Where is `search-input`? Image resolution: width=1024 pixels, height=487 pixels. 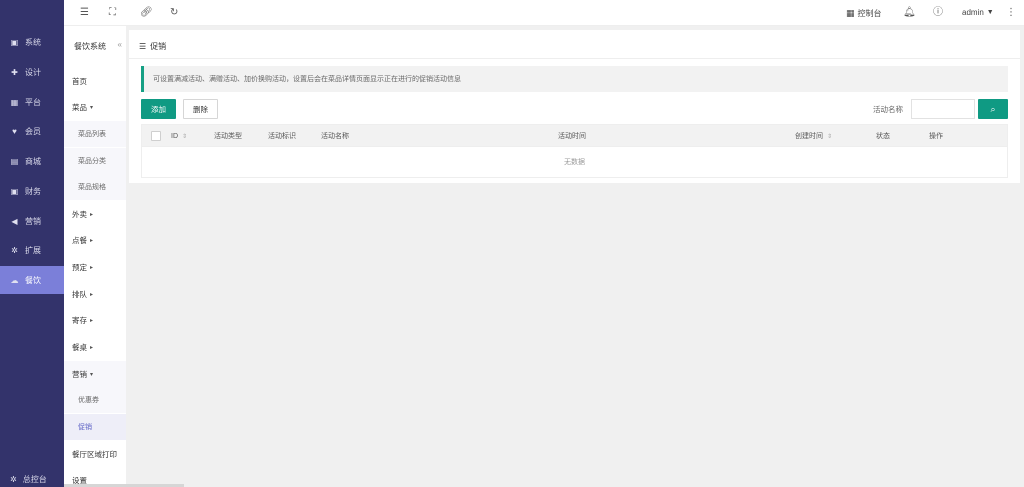 search-input is located at coordinates (943, 109).